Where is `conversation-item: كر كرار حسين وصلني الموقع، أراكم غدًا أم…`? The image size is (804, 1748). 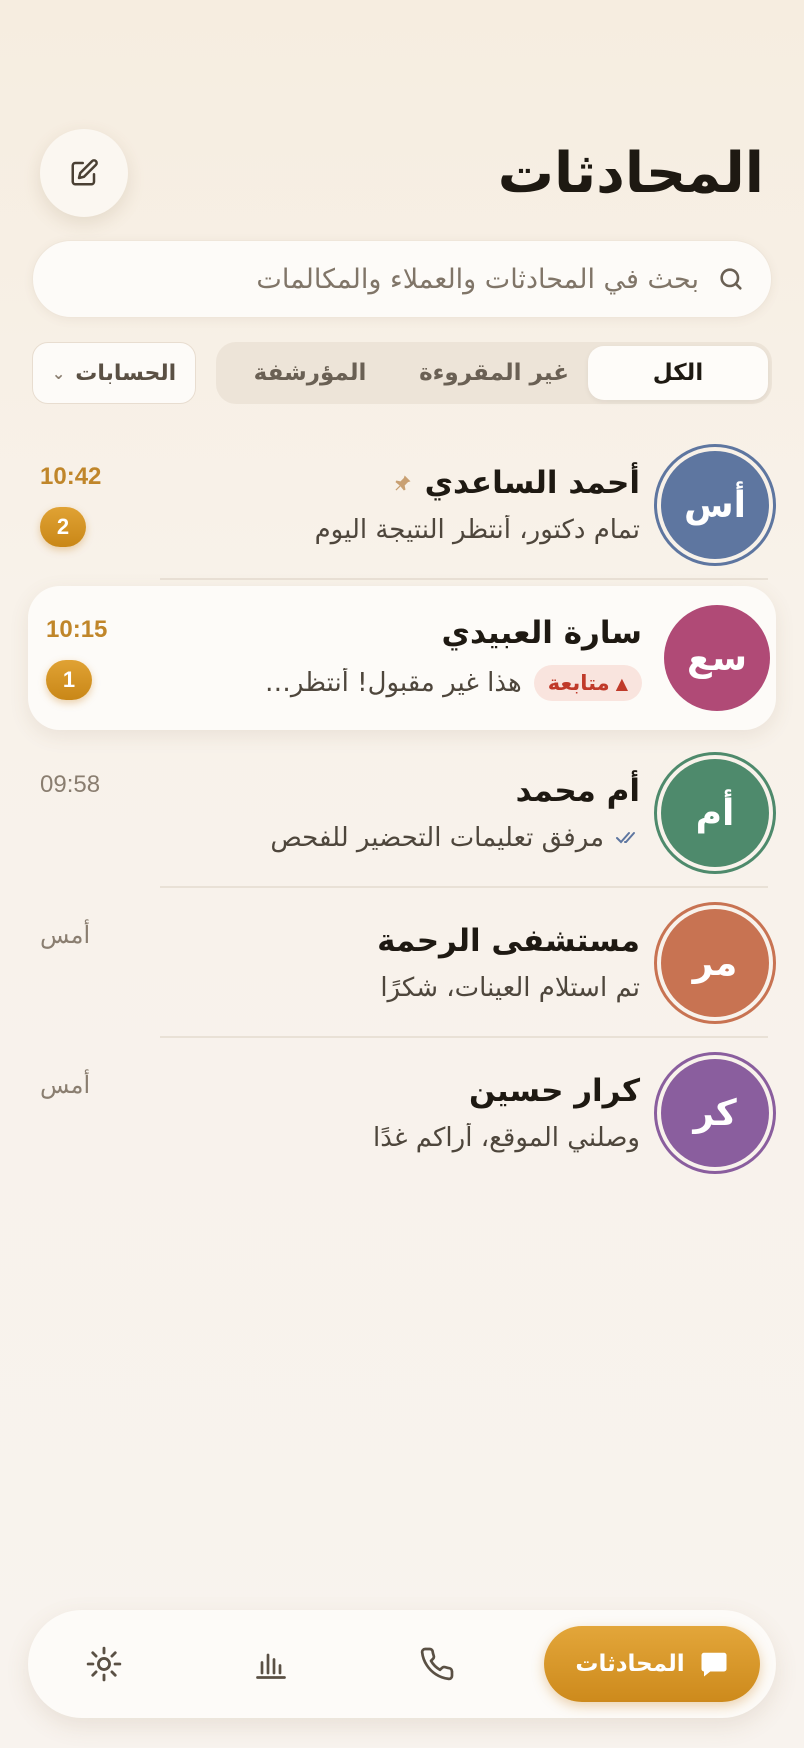
conversation-item: كر كرار حسين وصلني الموقع، أراكم غدًا أم… is located at coordinates (402, 1113).